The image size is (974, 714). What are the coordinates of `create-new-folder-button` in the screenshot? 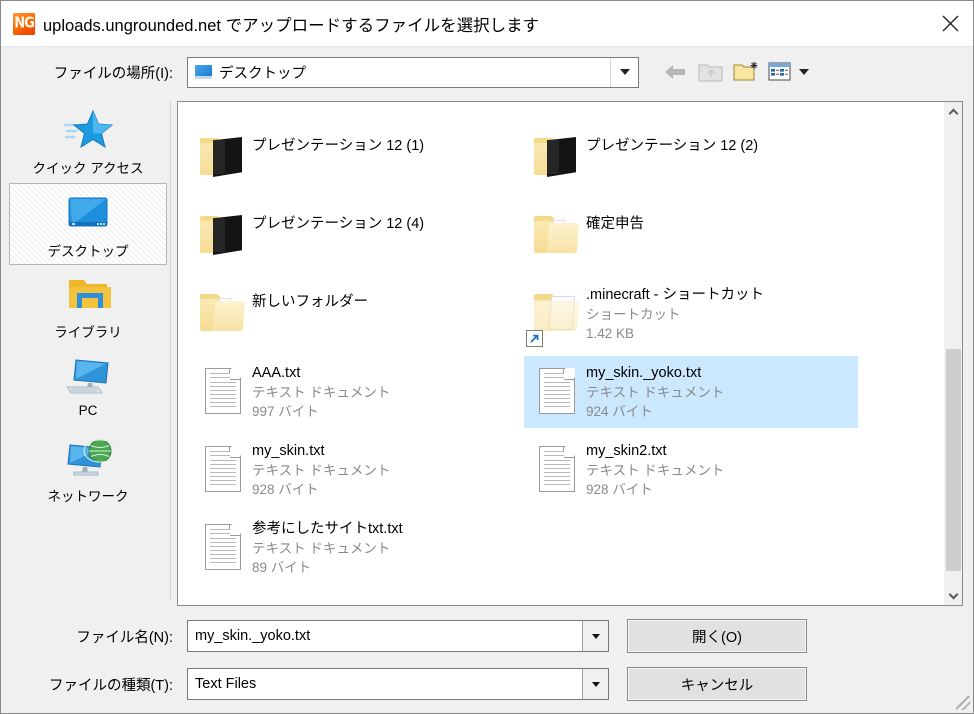 It's located at (747, 72).